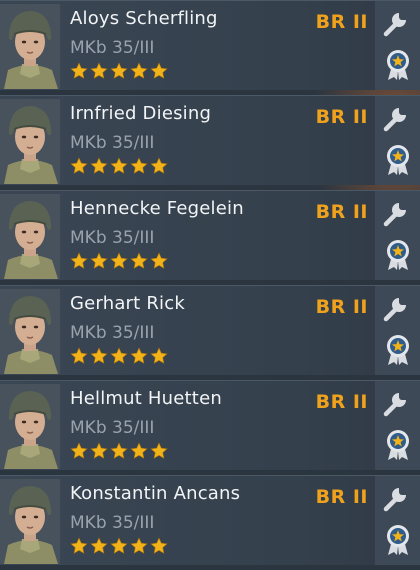 This screenshot has width=420, height=570. What do you see at coordinates (146, 398) in the screenshot?
I see `soldier-name: Hellmut Huetten` at bounding box center [146, 398].